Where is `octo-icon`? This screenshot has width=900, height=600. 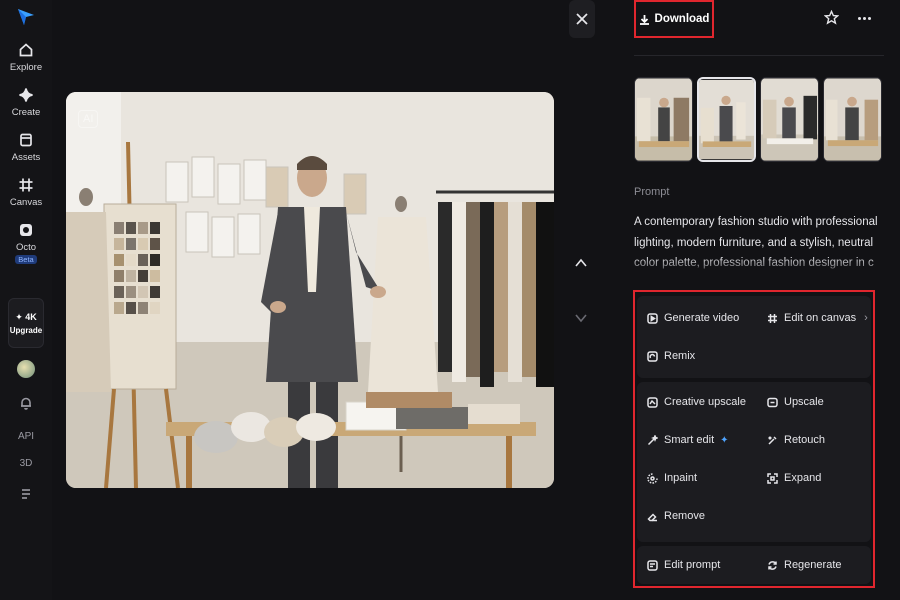 octo-icon is located at coordinates (26, 230).